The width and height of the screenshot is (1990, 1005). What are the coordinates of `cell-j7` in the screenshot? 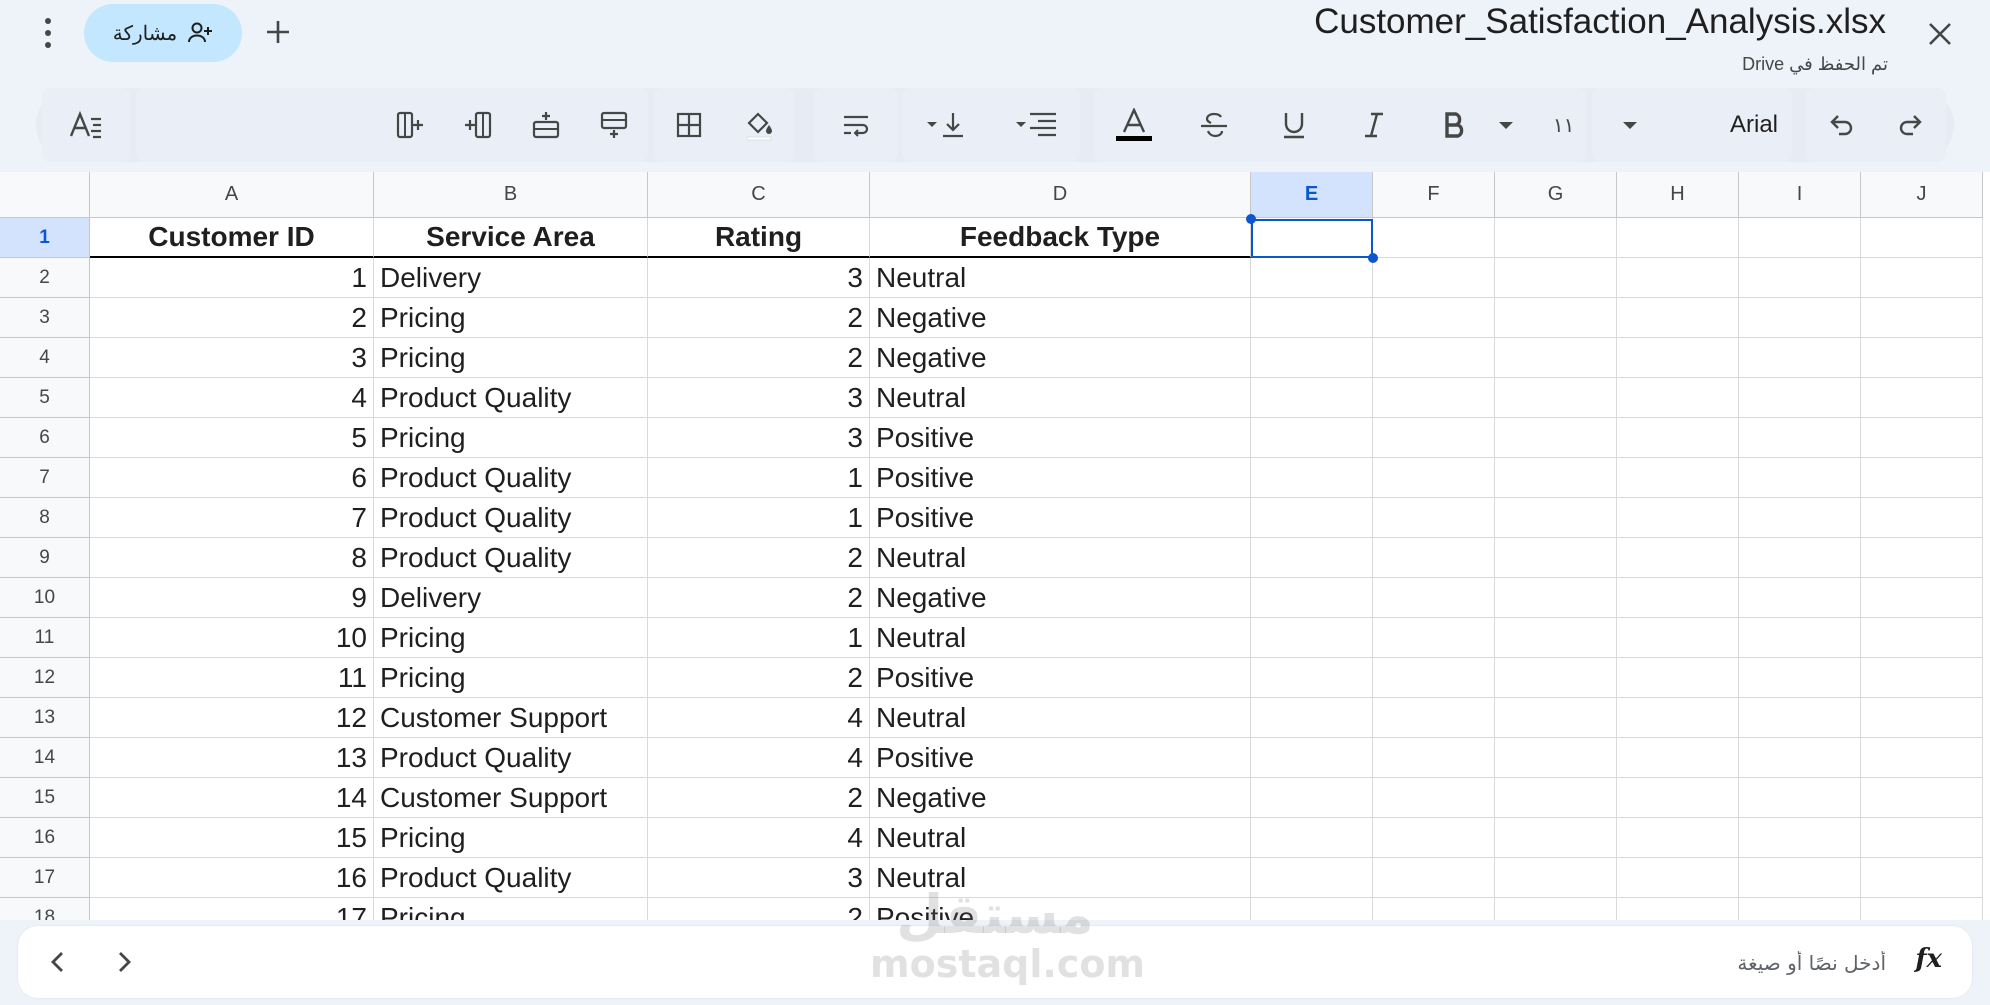 It's located at (1922, 478).